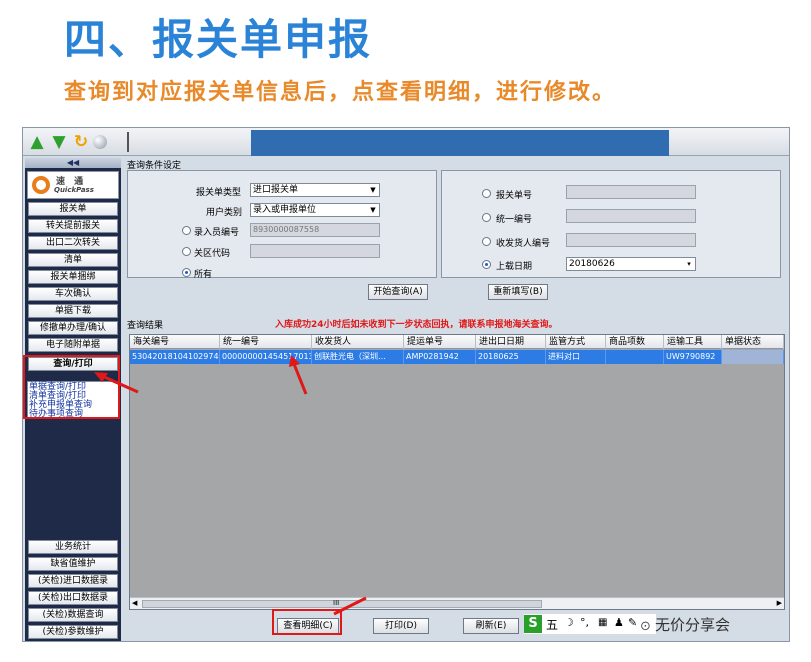  What do you see at coordinates (315, 190) in the screenshot?
I see `doc-type-select: 进口报关单 ▼` at bounding box center [315, 190].